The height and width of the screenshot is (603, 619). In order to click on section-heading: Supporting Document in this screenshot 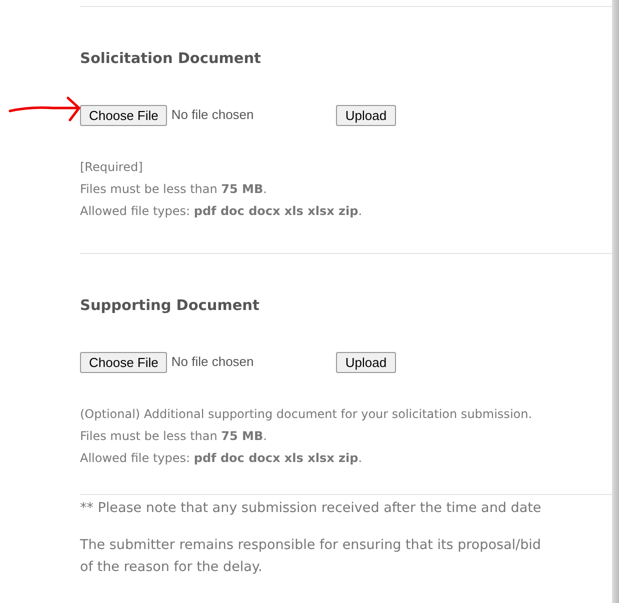, I will do `click(170, 306)`.